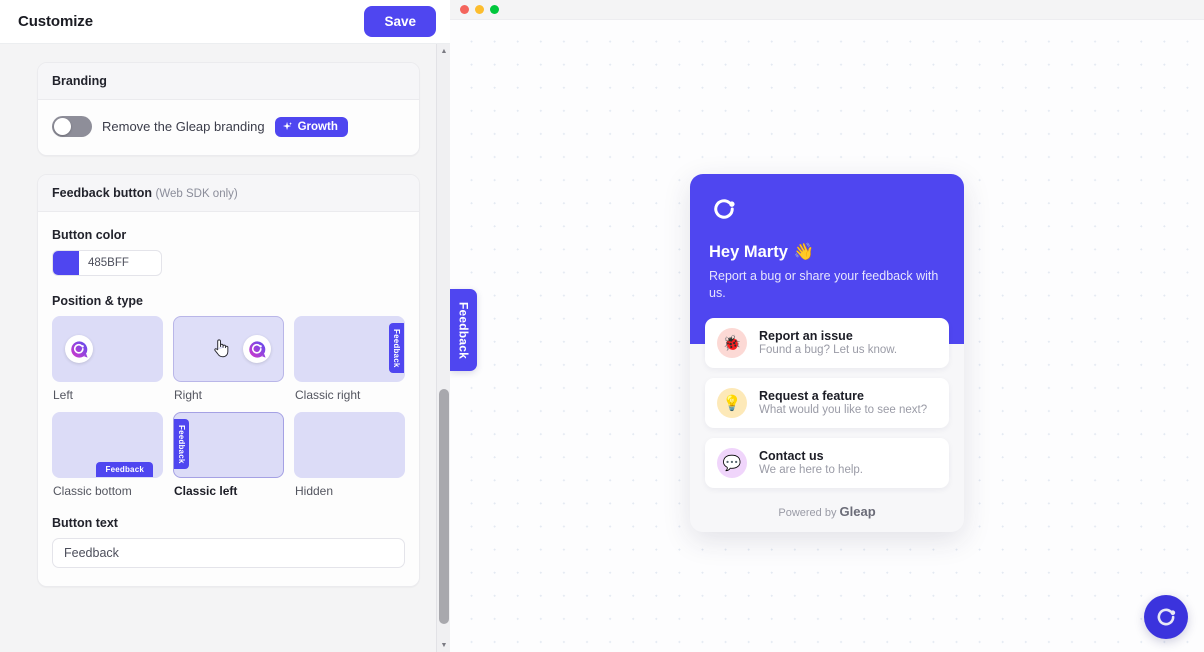 This screenshot has height=652, width=1204. I want to click on chat-icon: 💬, so click(732, 462).